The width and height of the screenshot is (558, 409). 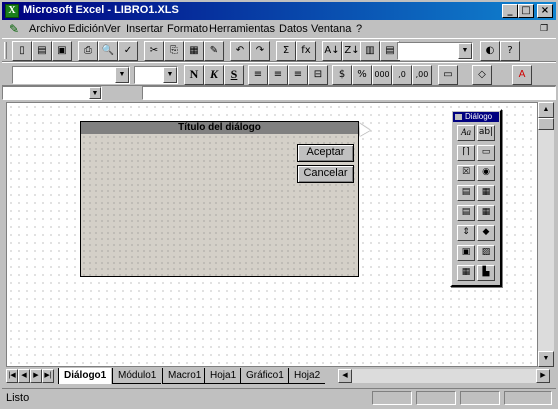 What do you see at coordinates (242, 29) in the screenshot?
I see `menu-herramientas: Herramientas` at bounding box center [242, 29].